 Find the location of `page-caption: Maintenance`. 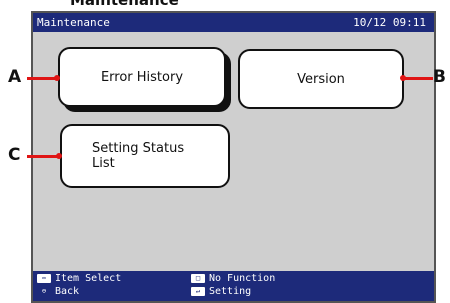

page-caption: Maintenance is located at coordinates (124, 4).